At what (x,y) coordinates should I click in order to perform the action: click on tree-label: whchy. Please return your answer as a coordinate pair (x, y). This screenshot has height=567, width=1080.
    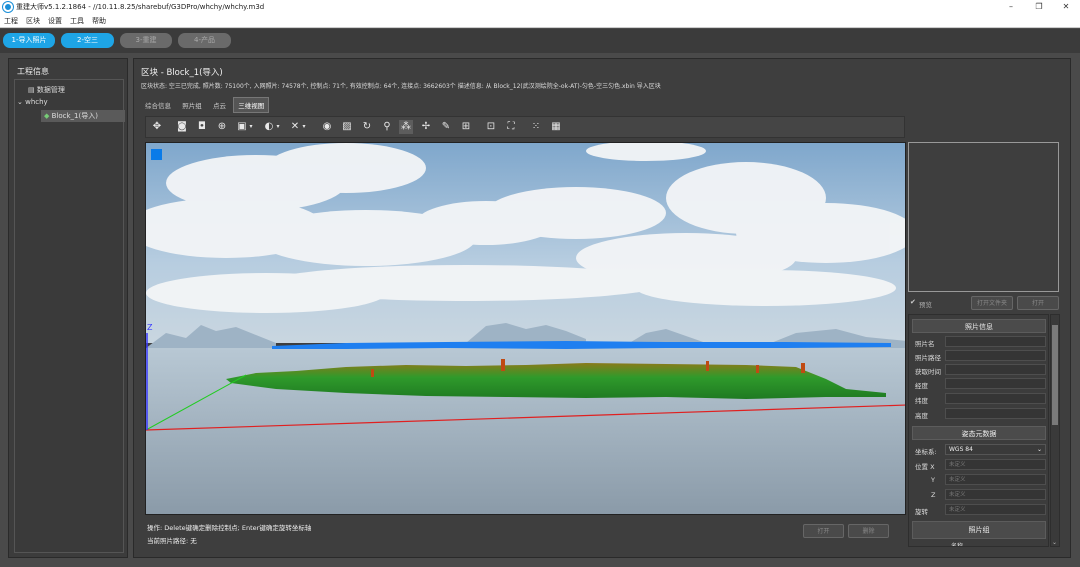
    Looking at the image, I should click on (36, 102).